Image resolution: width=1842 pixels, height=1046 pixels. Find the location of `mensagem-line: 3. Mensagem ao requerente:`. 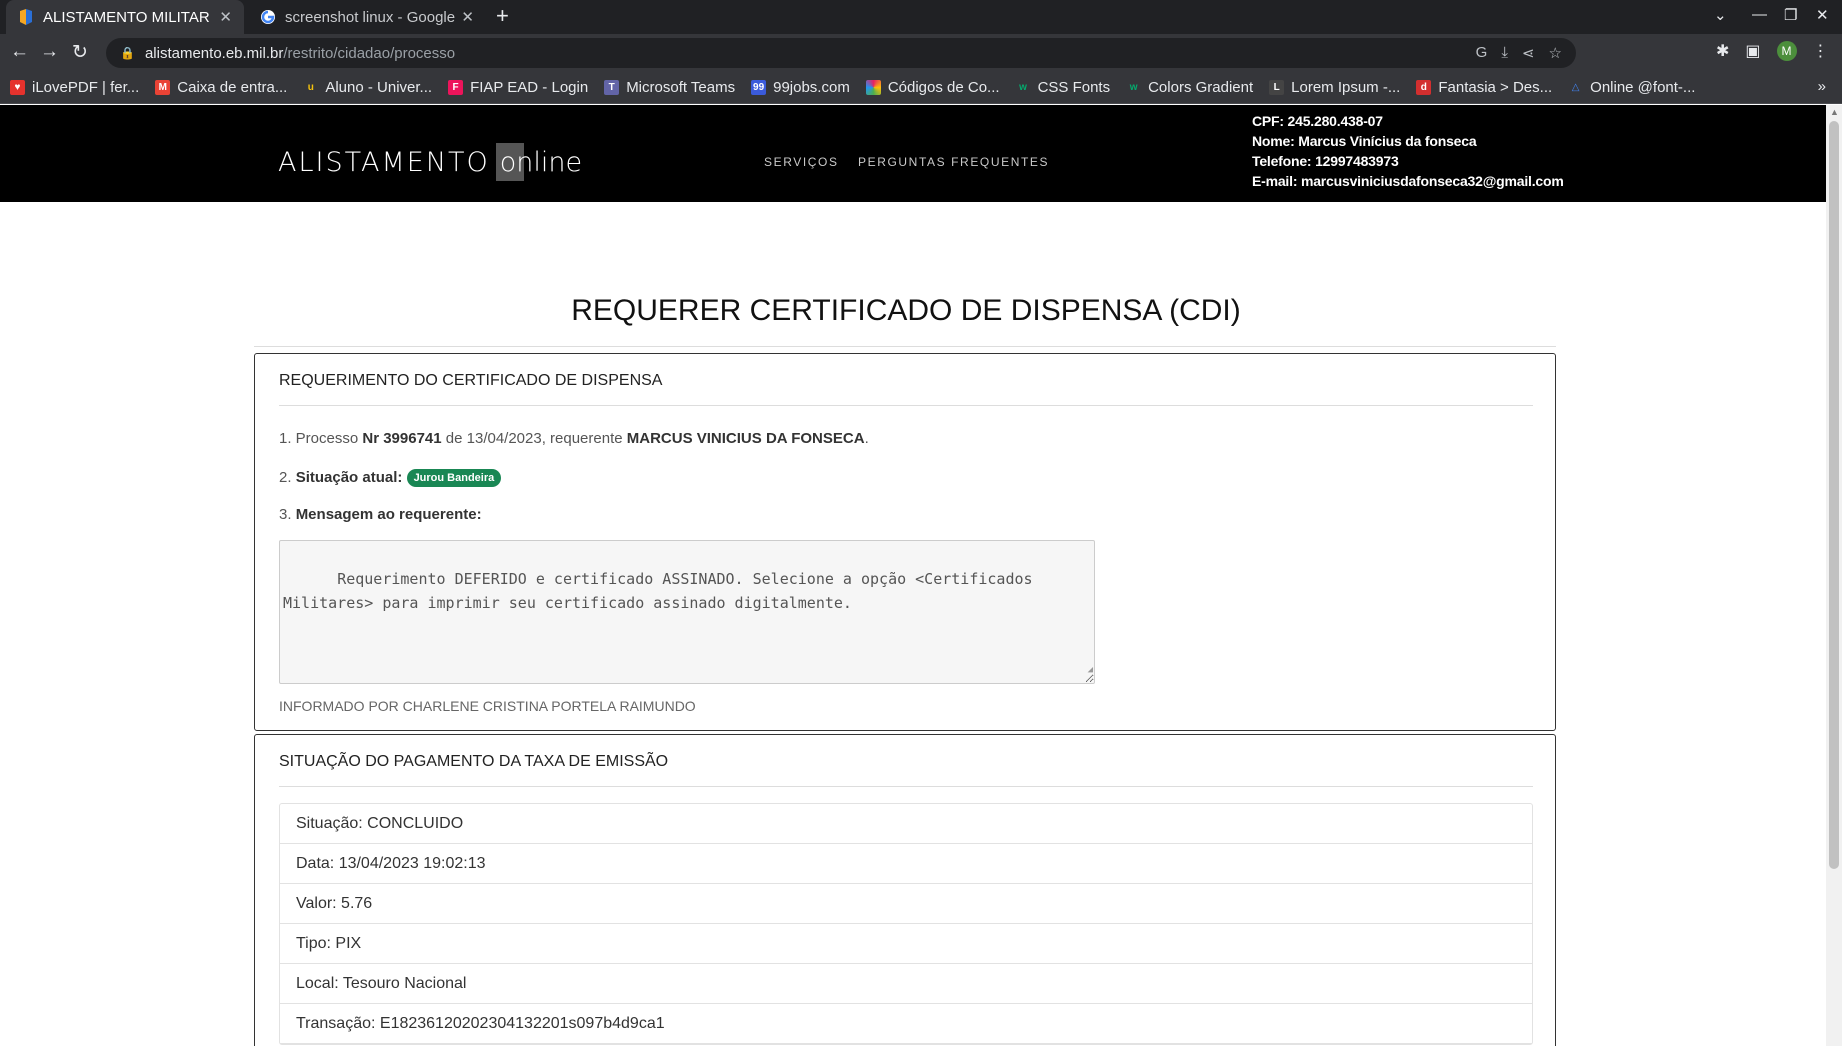

mensagem-line: 3. Mensagem ao requerente: is located at coordinates (380, 514).